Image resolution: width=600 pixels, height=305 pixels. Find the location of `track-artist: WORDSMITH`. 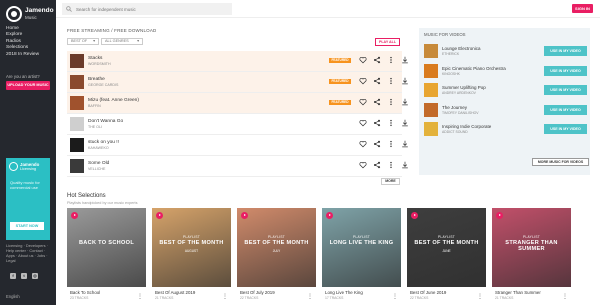

track-artist: WORDSMITH is located at coordinates (99, 64).